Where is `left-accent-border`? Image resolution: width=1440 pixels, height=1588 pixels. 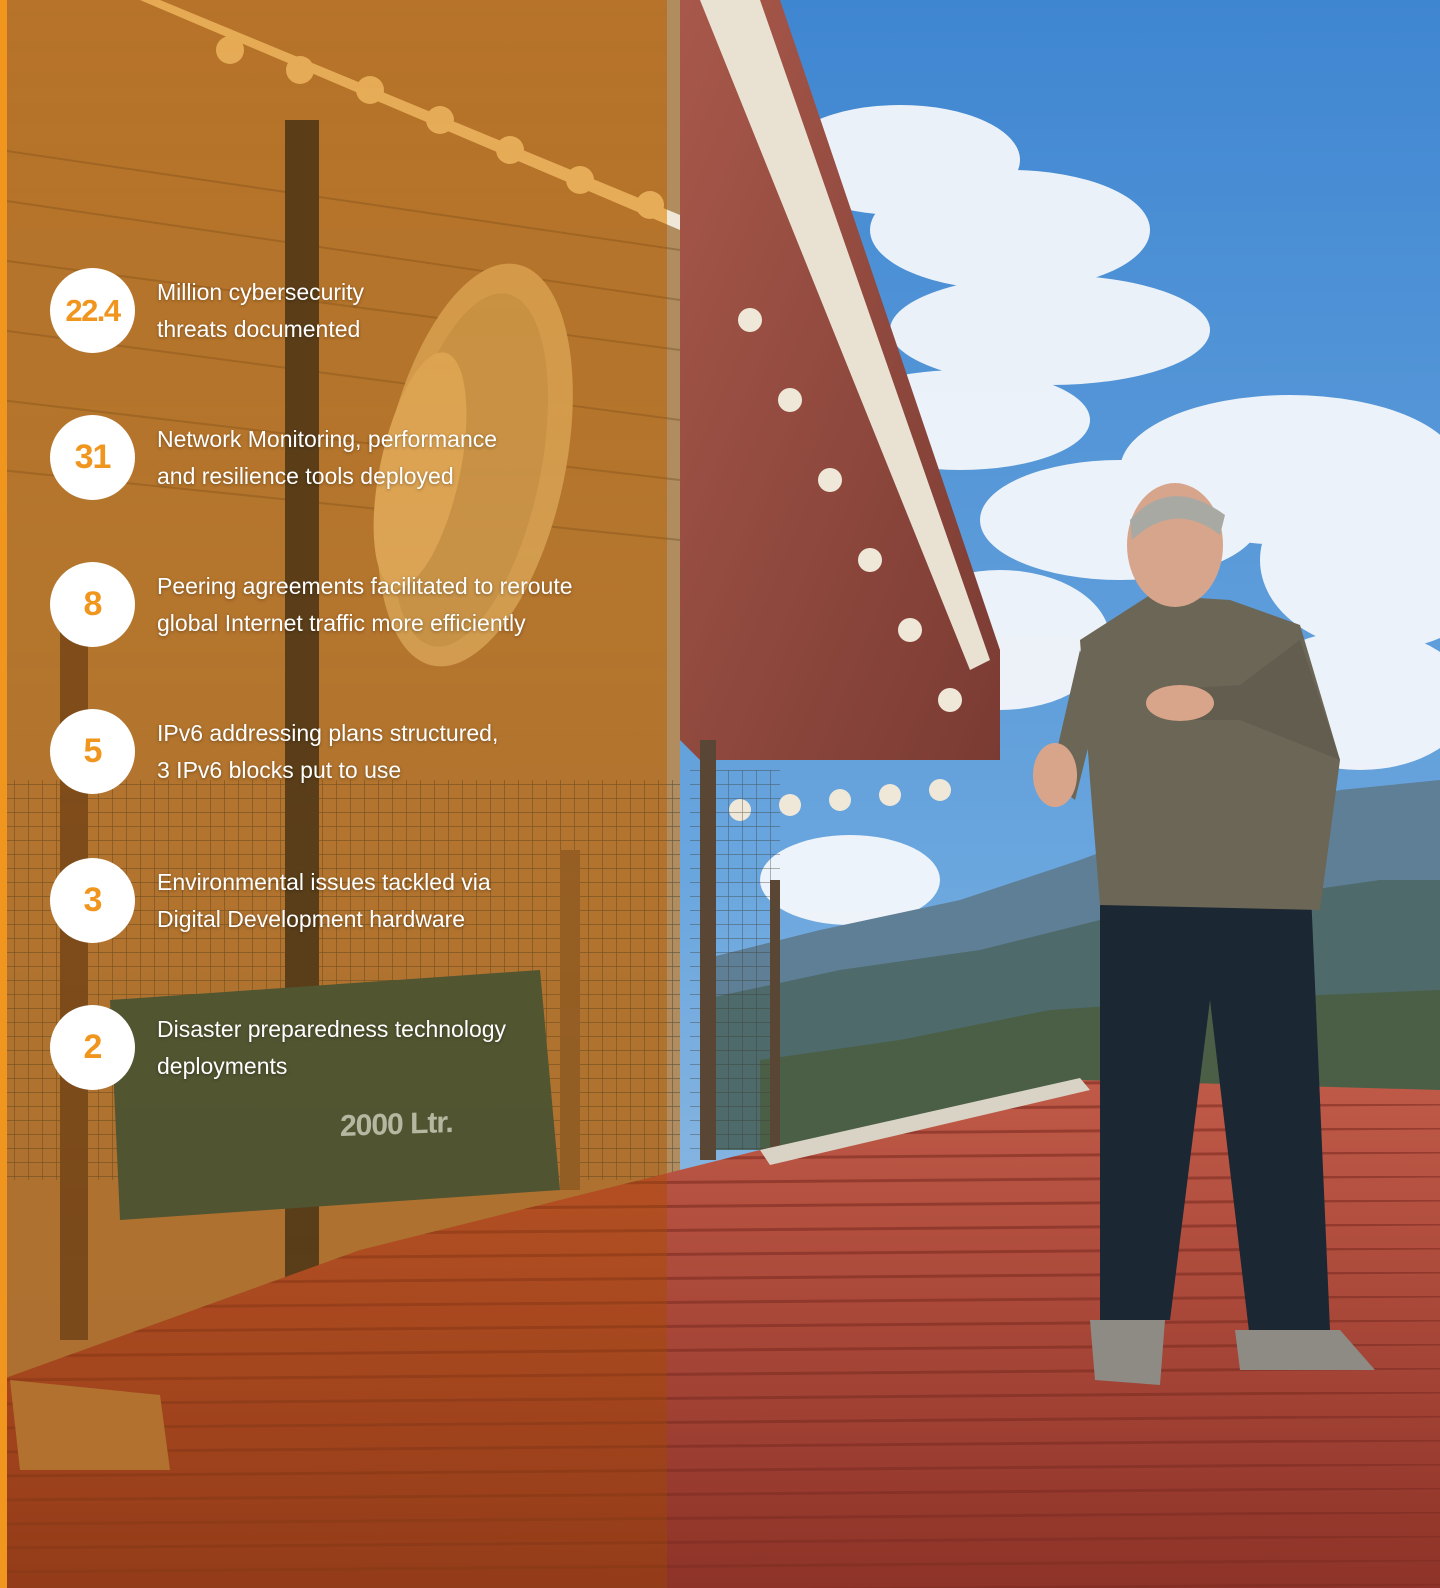 left-accent-border is located at coordinates (3, 794).